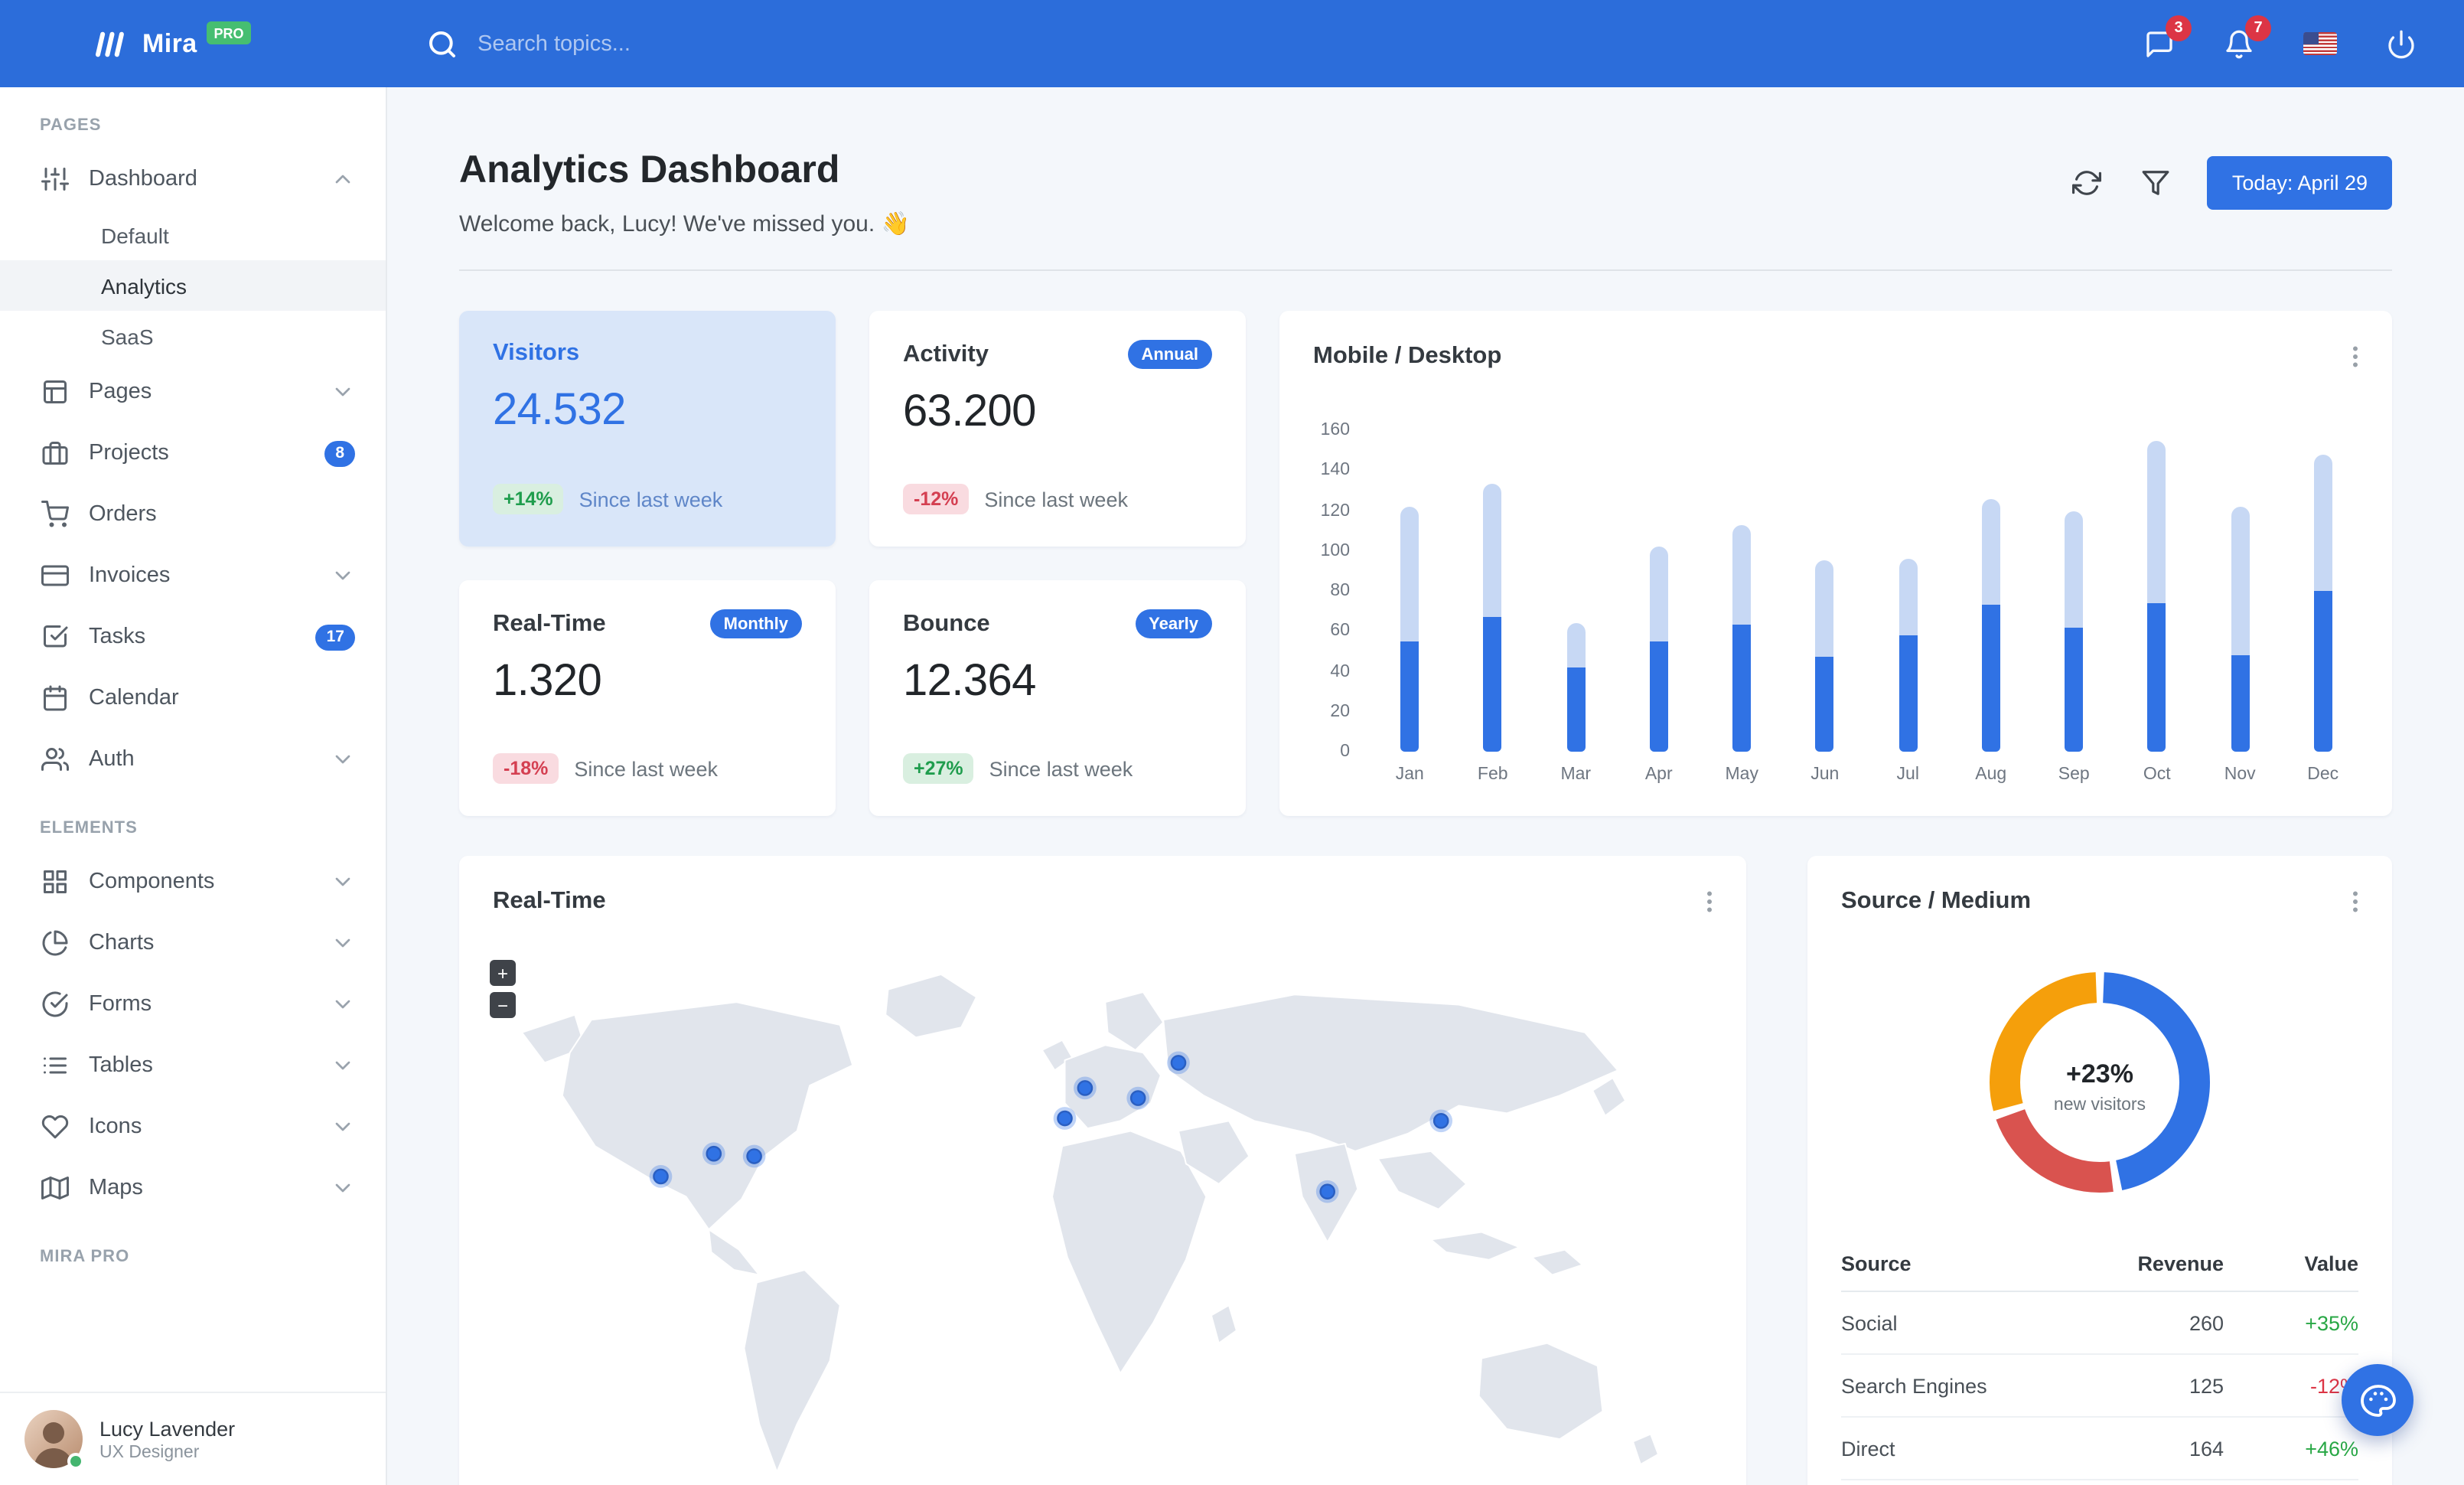  What do you see at coordinates (55, 575) in the screenshot?
I see `credit-card-icon` at bounding box center [55, 575].